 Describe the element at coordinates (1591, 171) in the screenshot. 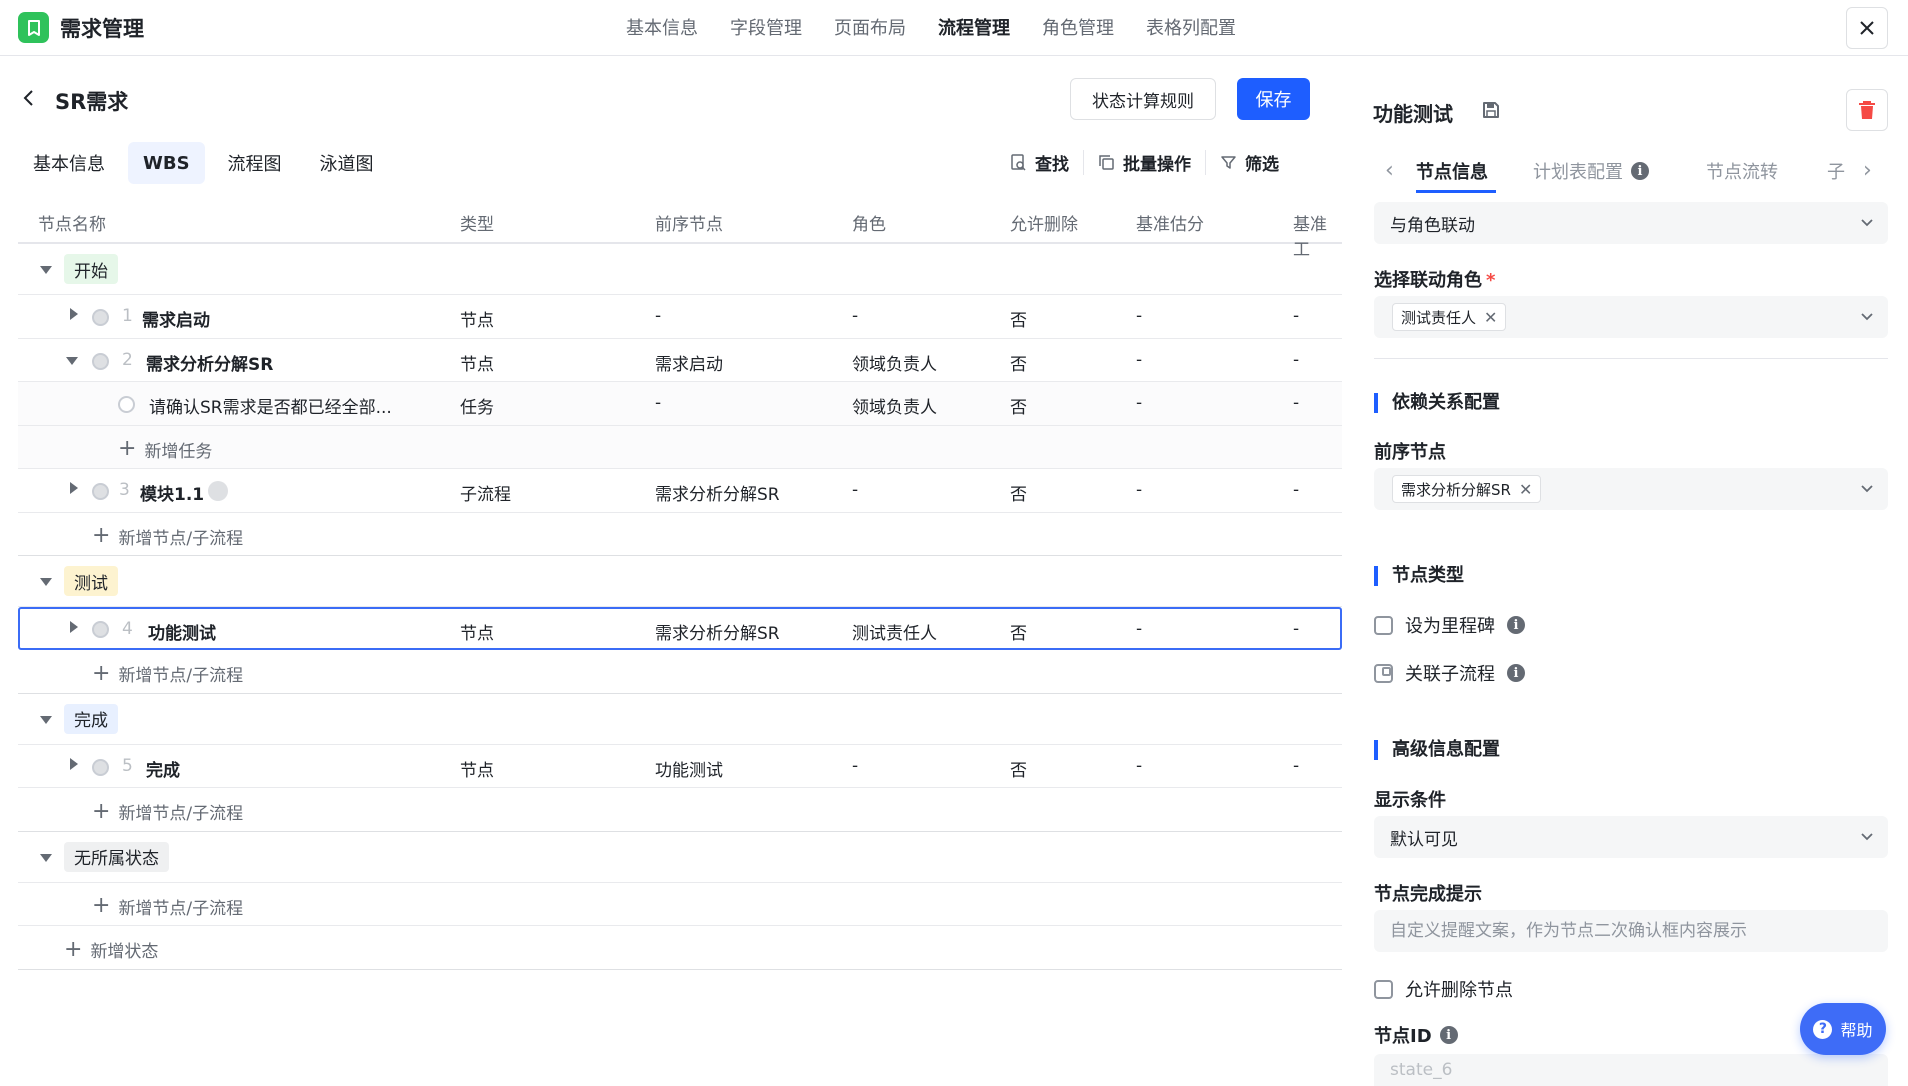

I see `tab-plan-config: 计划表配置 i` at that location.